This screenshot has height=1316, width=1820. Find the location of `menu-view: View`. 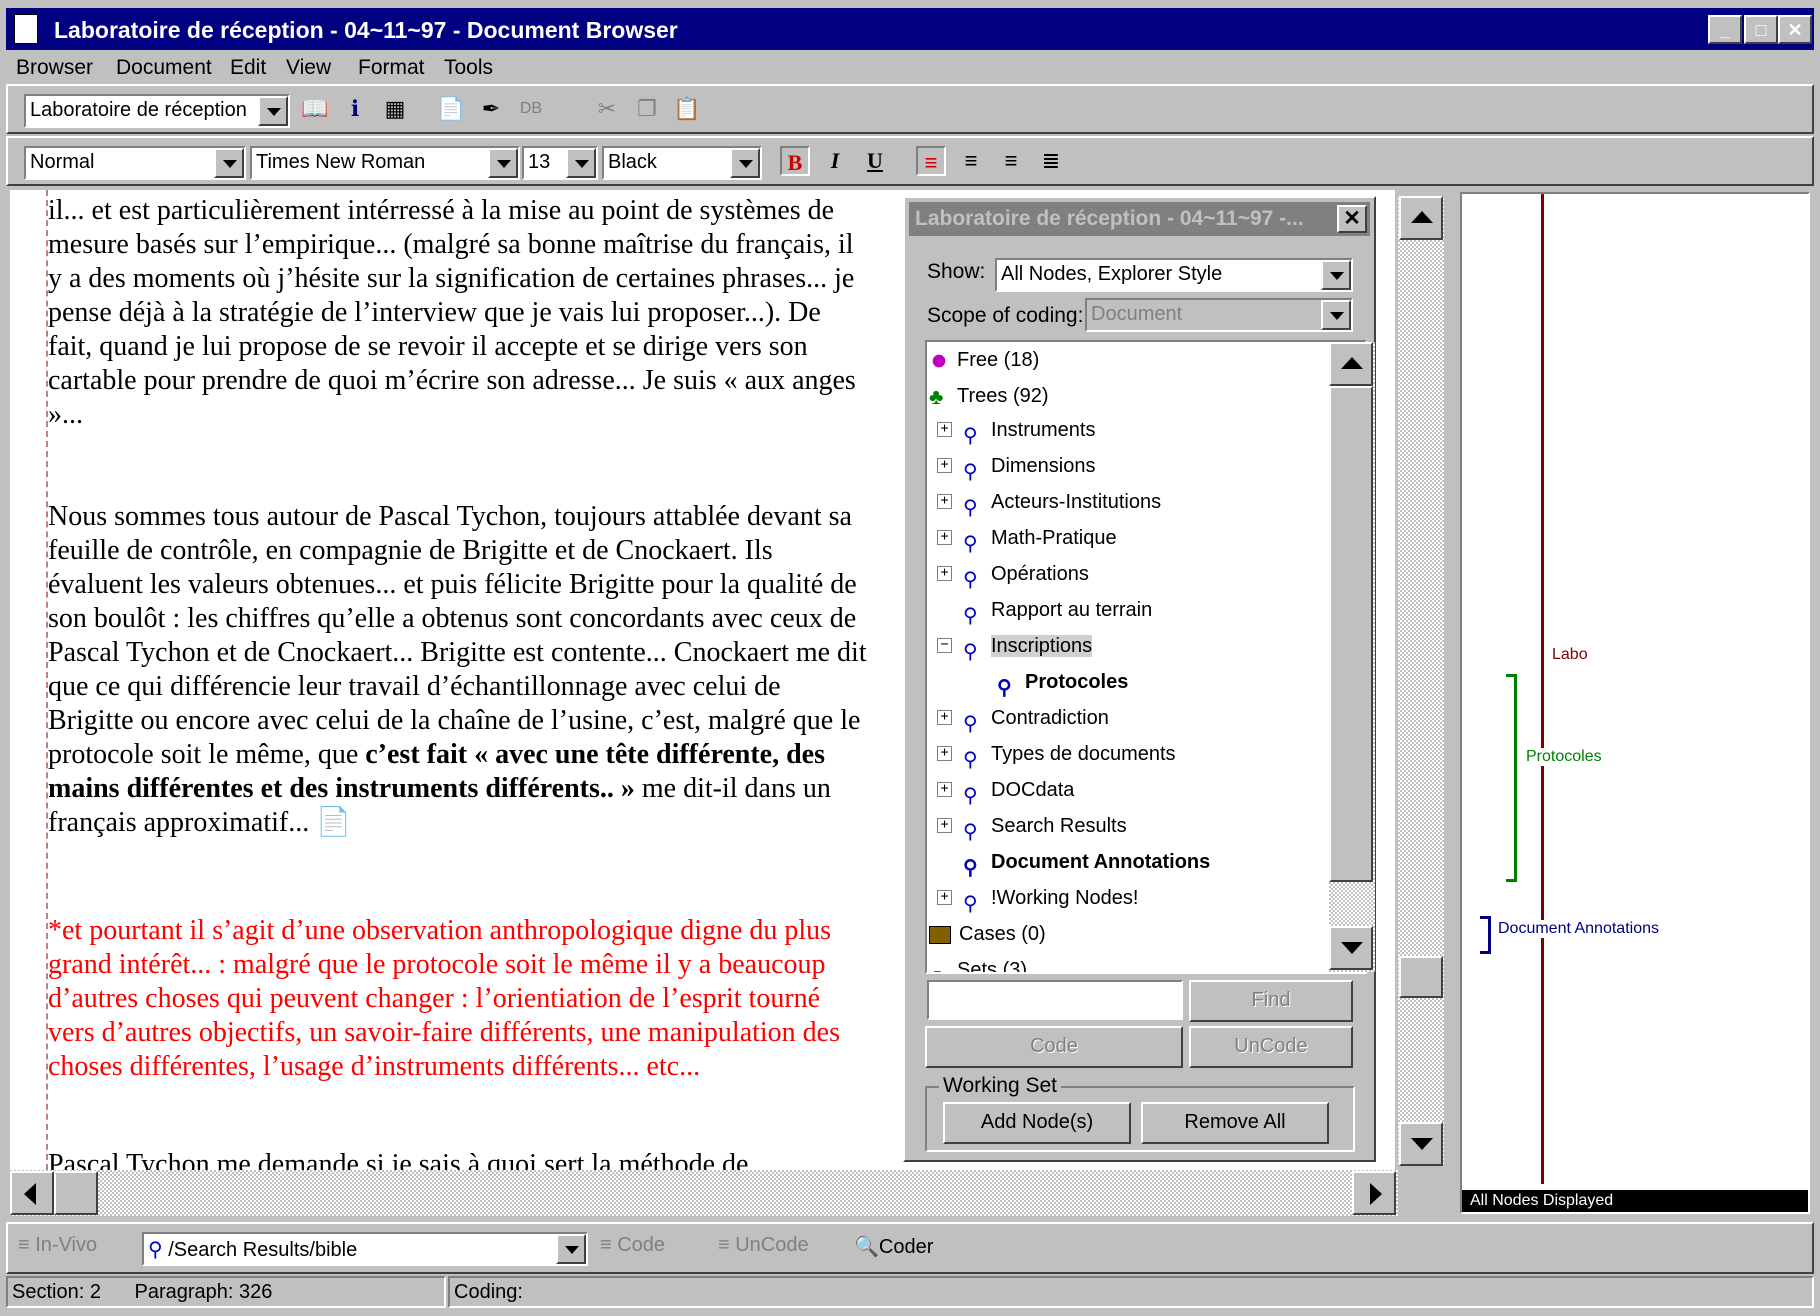

menu-view: View is located at coordinates (308, 68).